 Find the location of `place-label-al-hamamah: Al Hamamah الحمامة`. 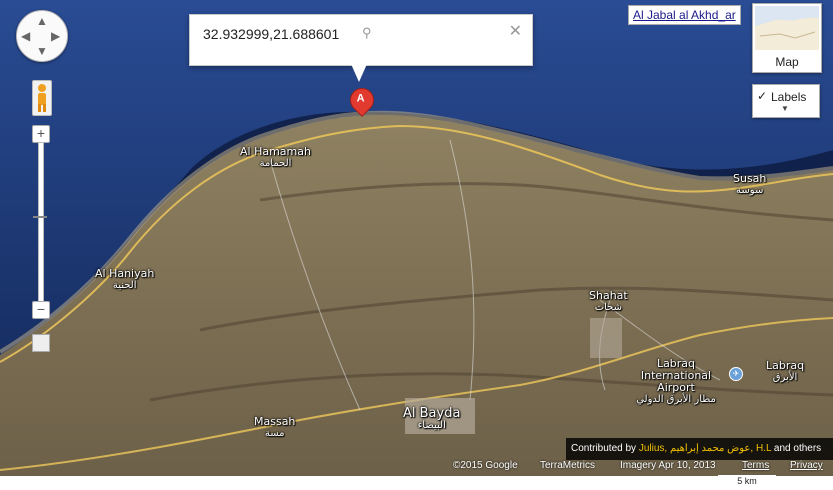

place-label-al-hamamah: Al Hamamah الحمامة is located at coordinates (275, 158).